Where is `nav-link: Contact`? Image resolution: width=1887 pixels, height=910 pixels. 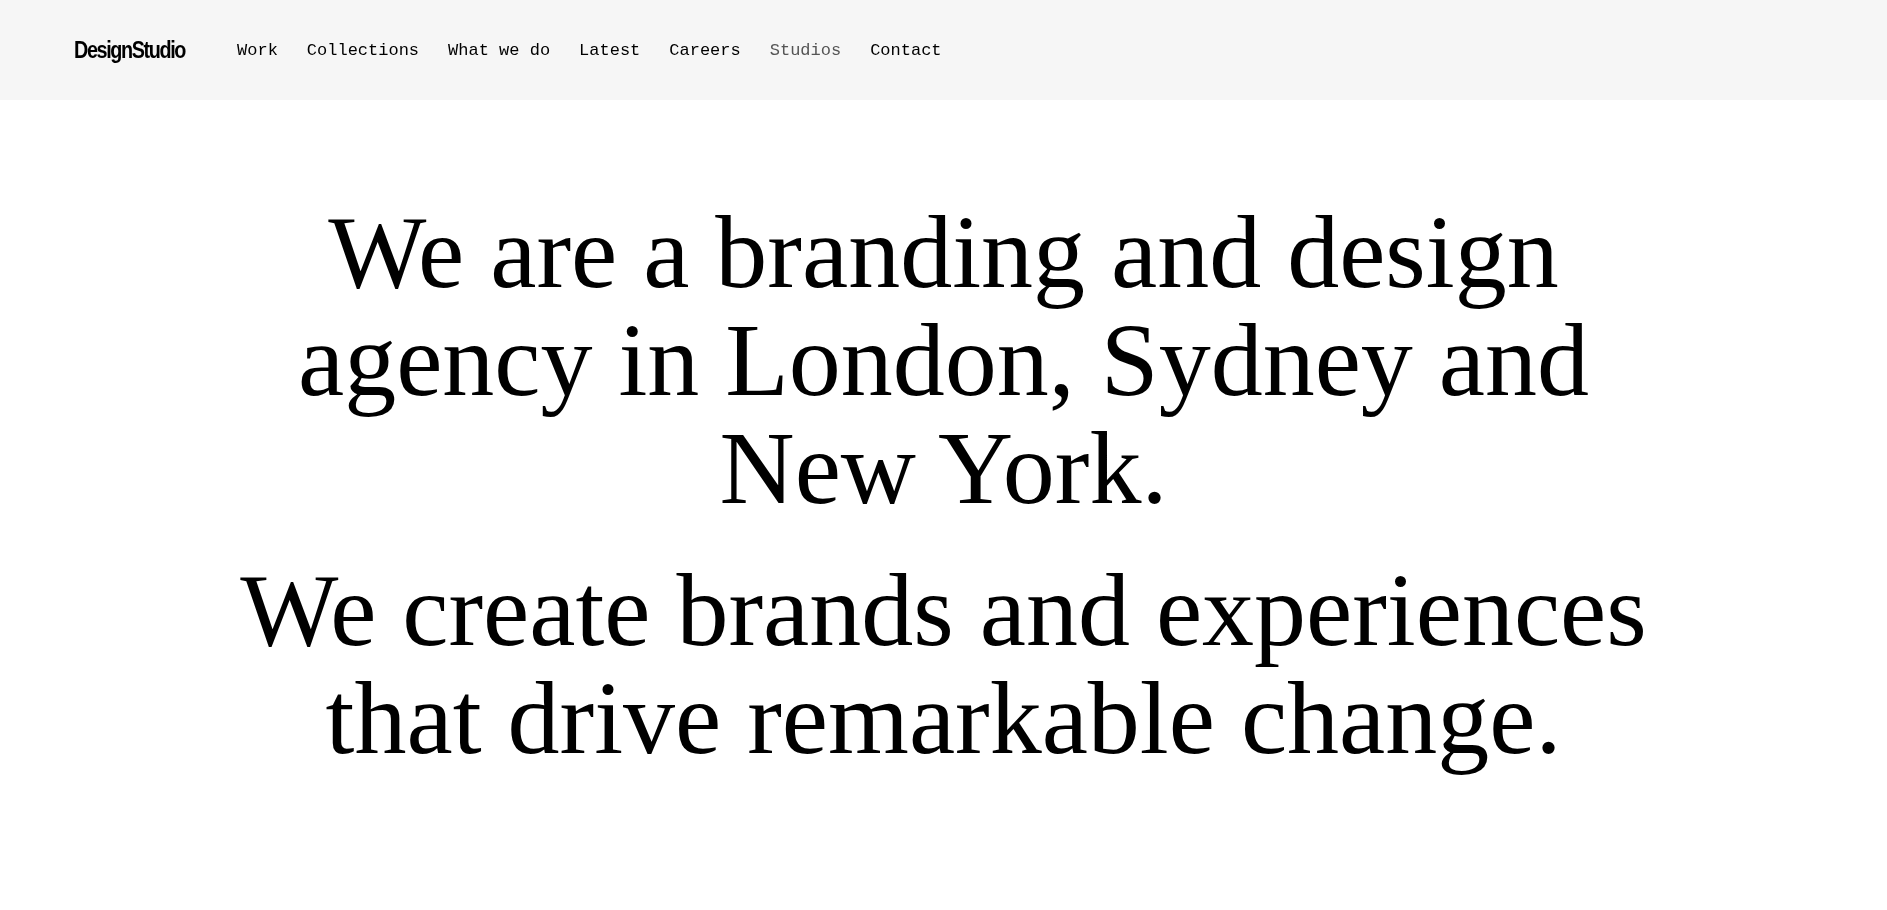 nav-link: Contact is located at coordinates (906, 50).